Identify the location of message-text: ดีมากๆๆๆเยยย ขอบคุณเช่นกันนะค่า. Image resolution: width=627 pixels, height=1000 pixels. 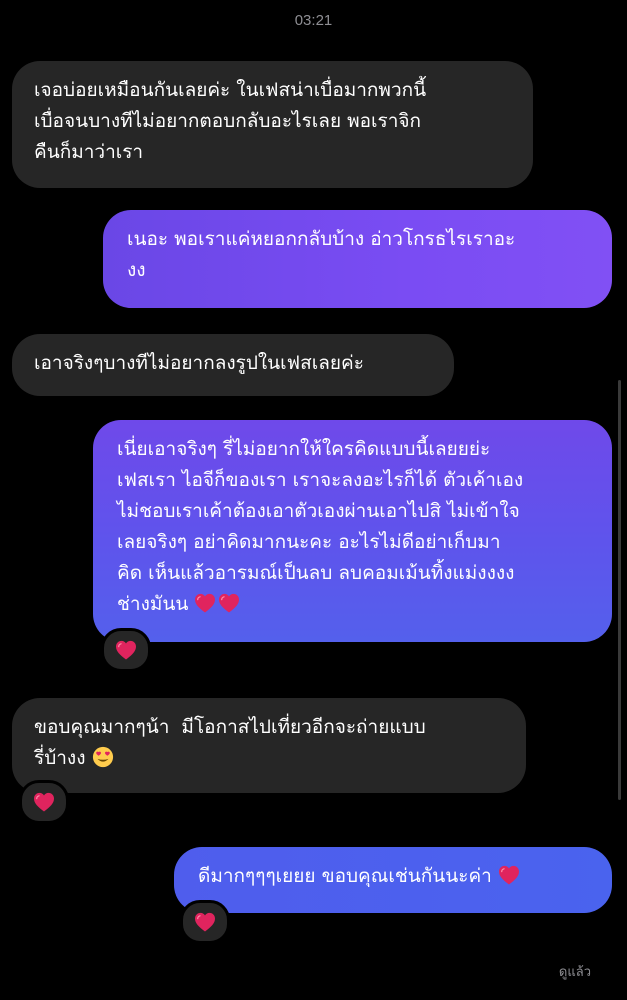
(345, 876).